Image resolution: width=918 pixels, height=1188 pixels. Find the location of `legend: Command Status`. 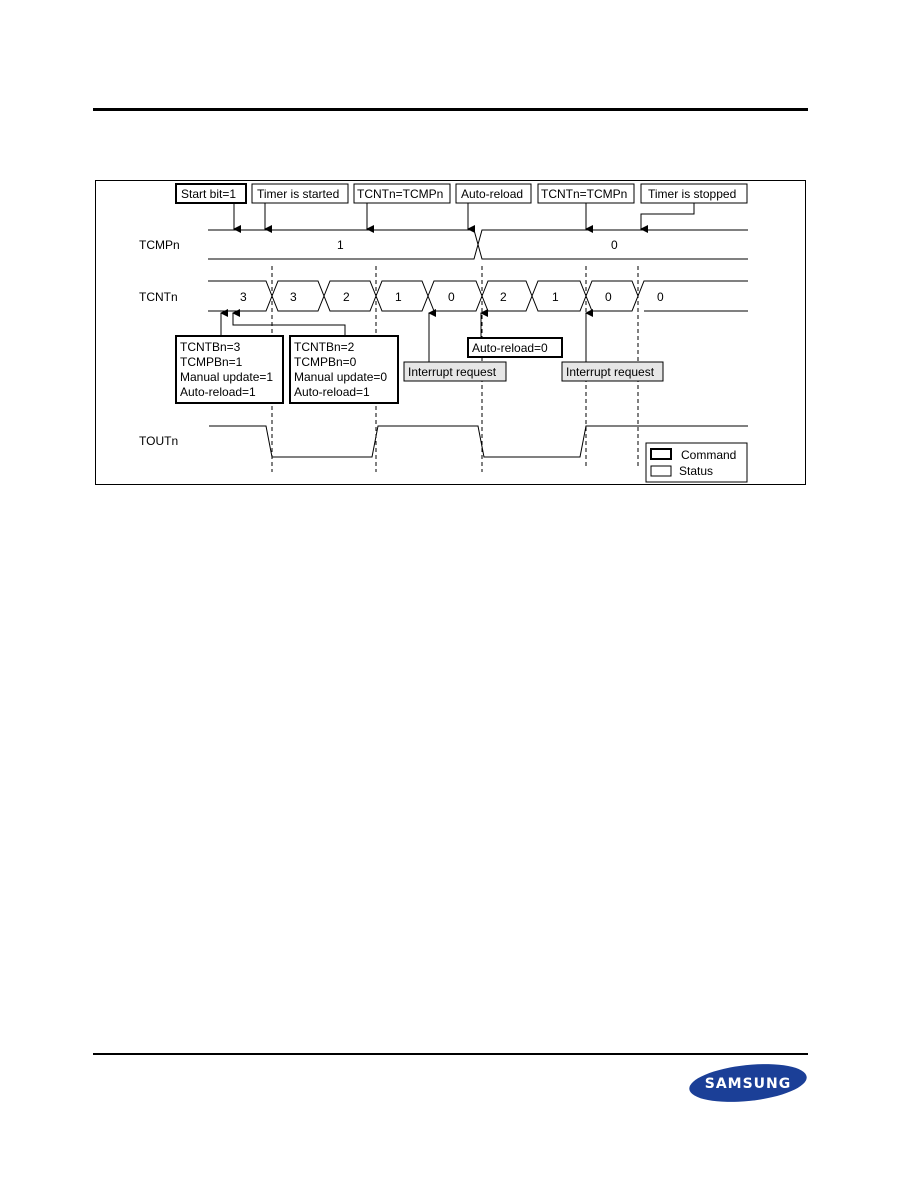

legend: Command Status is located at coordinates (696, 462).